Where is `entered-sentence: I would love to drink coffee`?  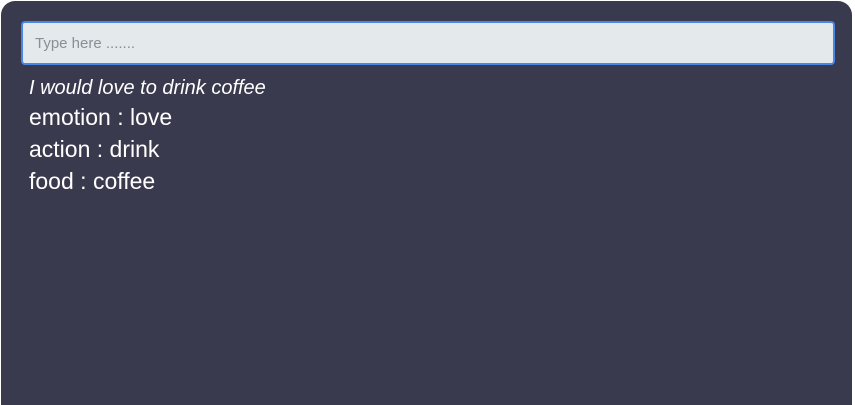 entered-sentence: I would love to drink coffee is located at coordinates (147, 88).